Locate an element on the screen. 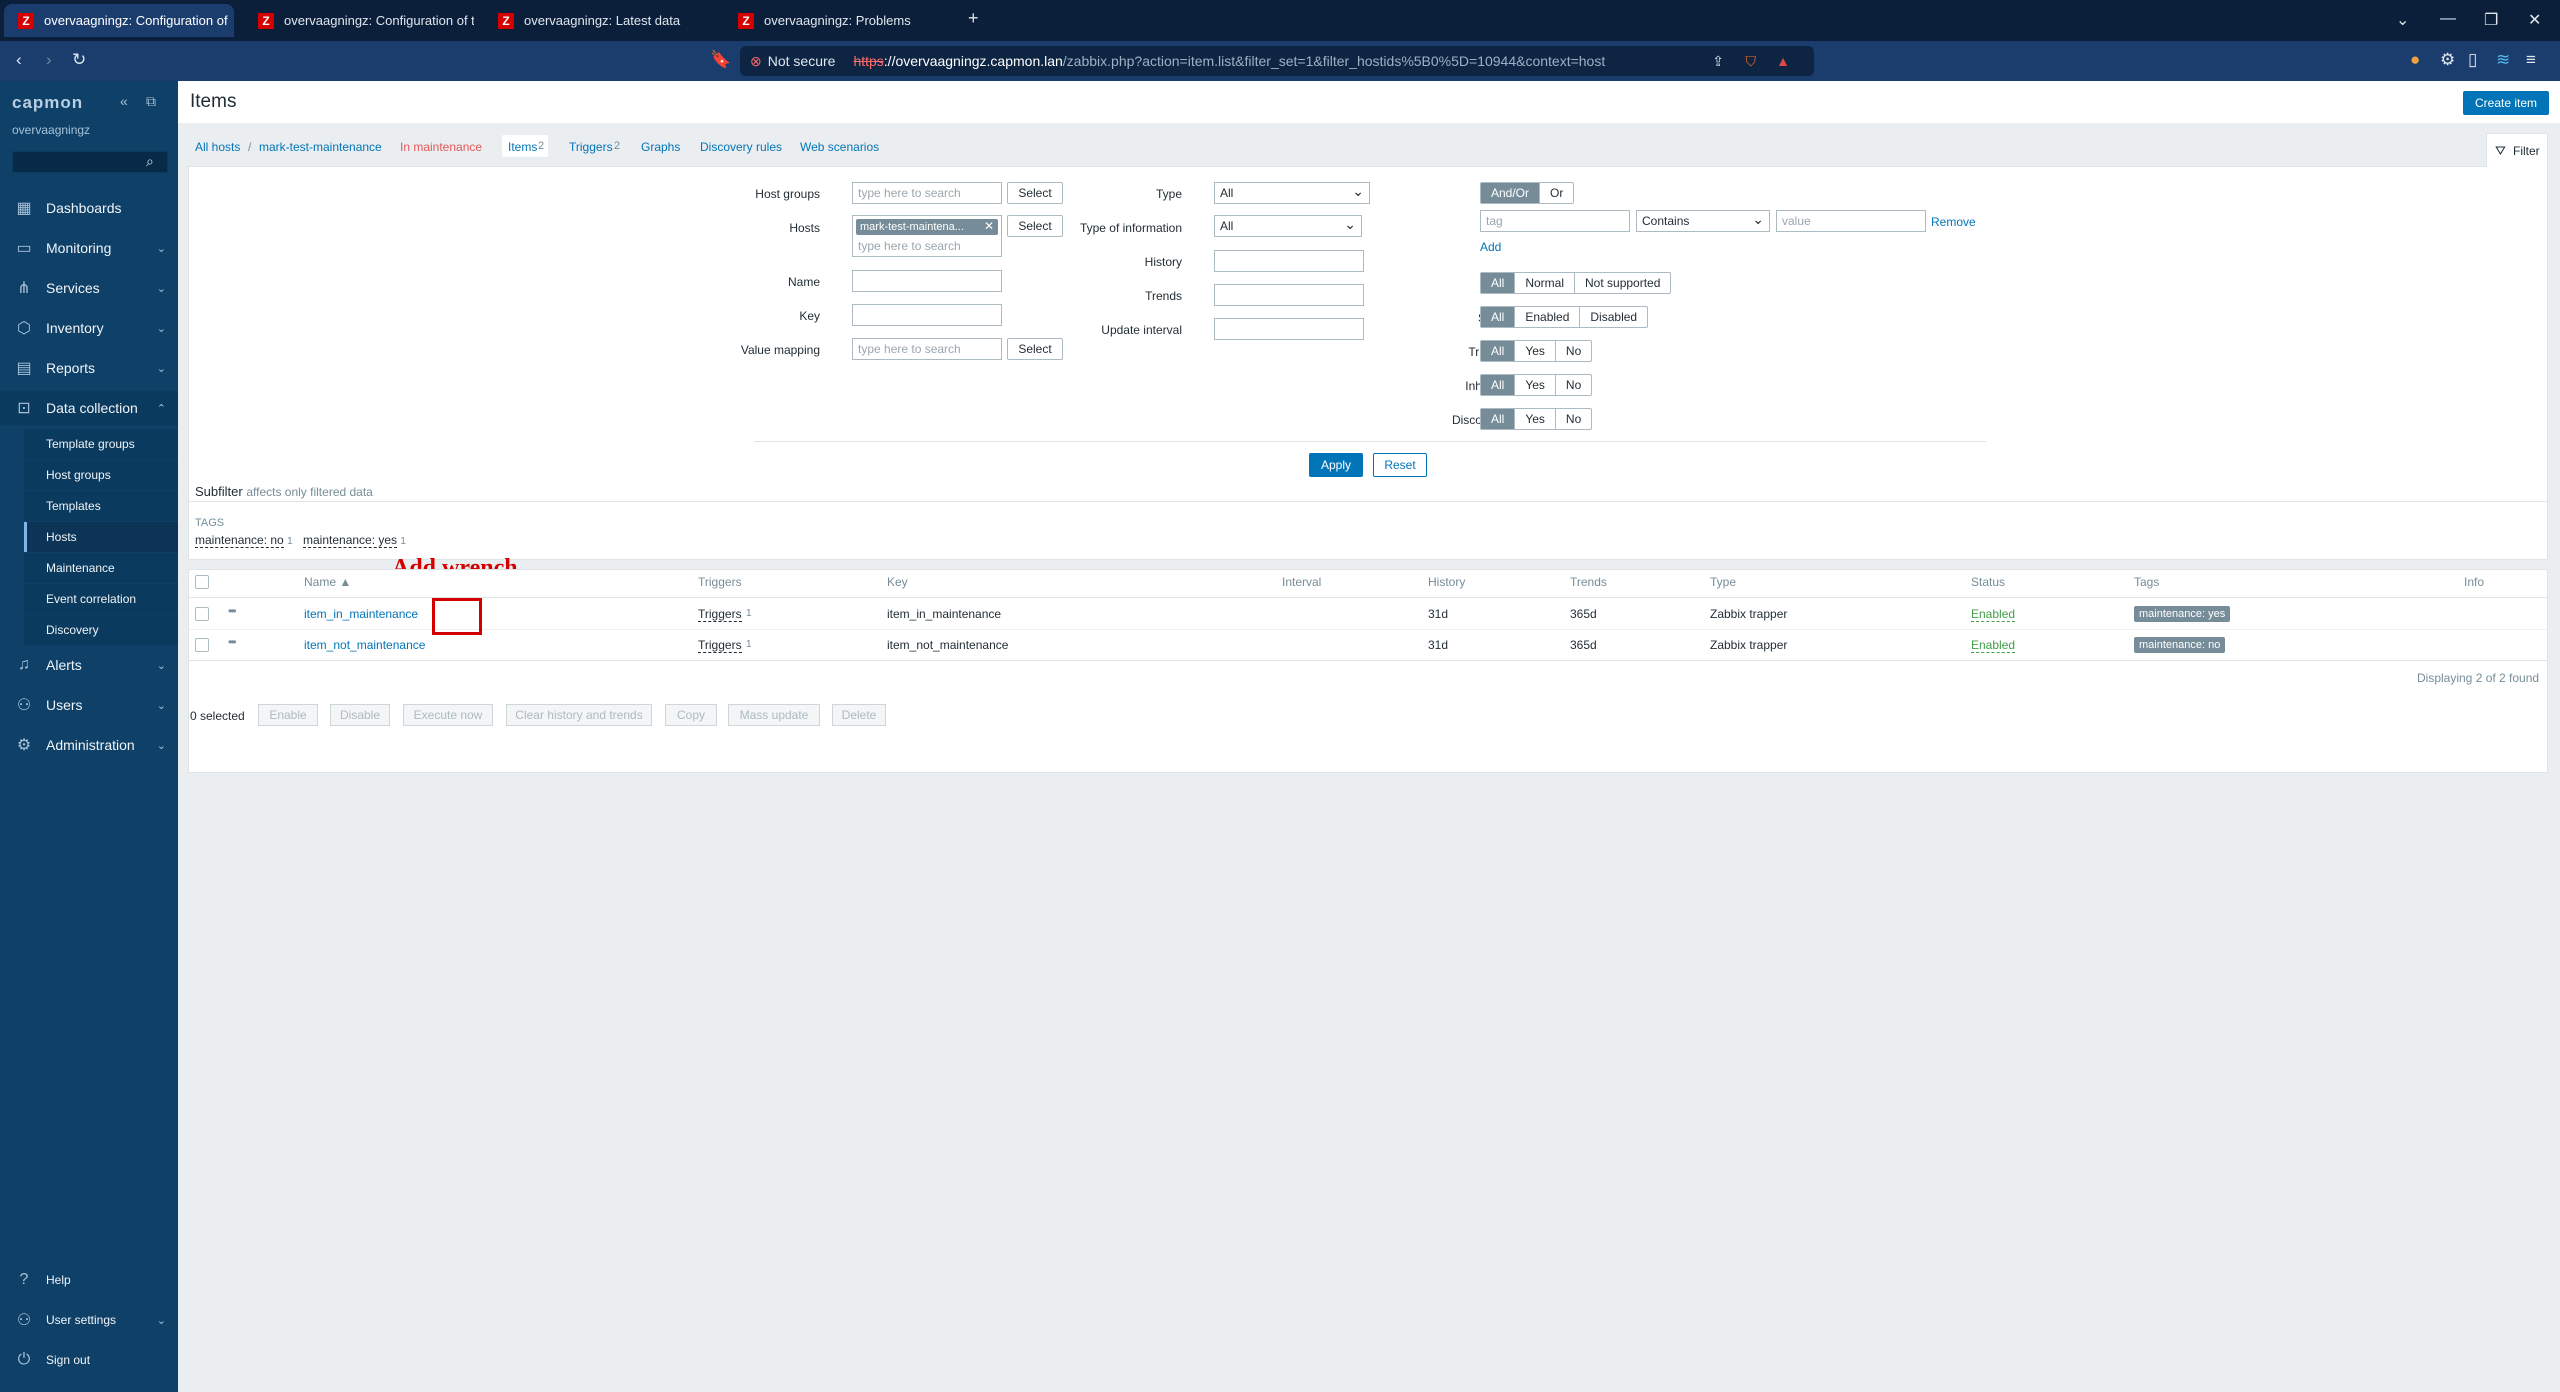 This screenshot has height=1392, width=2560. sidebar-subitem-event-correlation: Event correlation is located at coordinates (101, 599).